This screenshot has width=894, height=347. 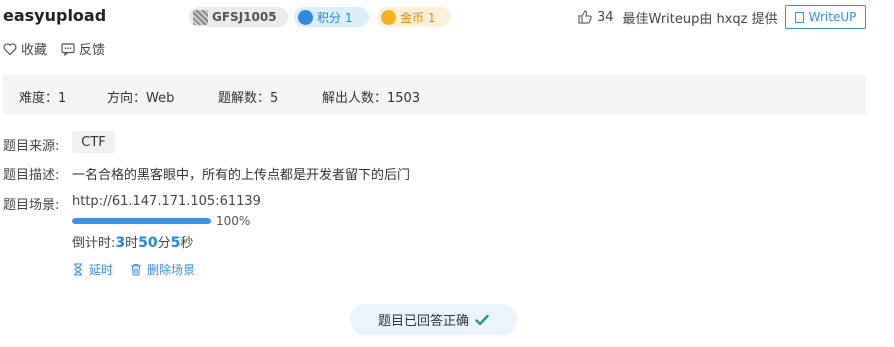 I want to click on score-badge: 积分 1, so click(x=331, y=17).